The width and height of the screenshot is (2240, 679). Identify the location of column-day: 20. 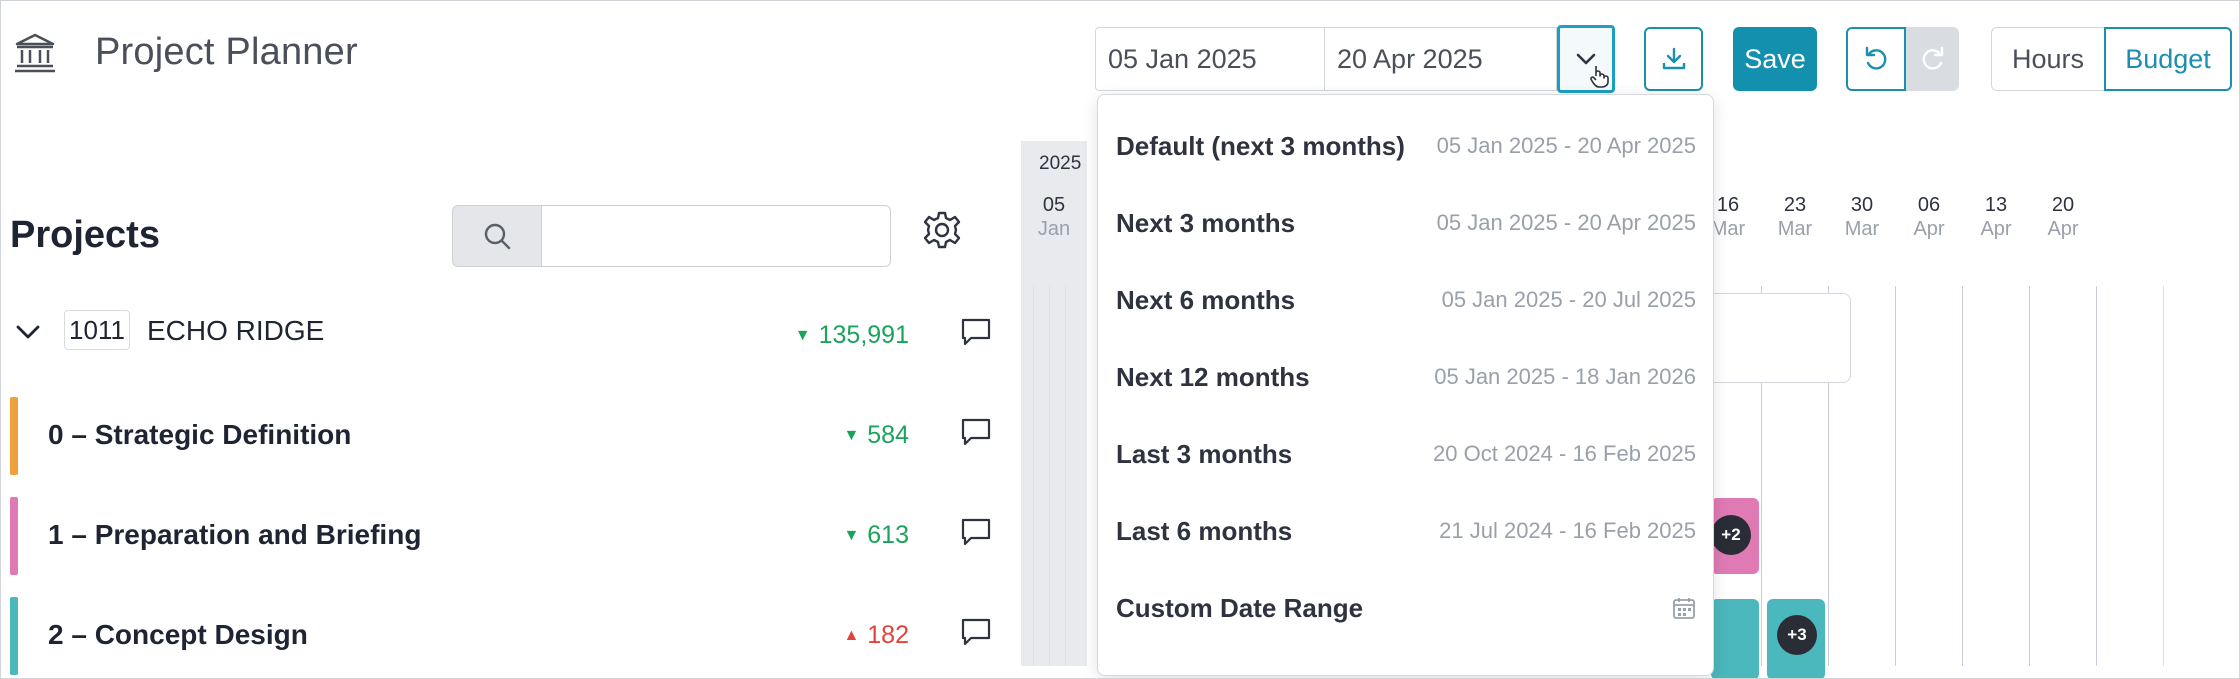
(2063, 205).